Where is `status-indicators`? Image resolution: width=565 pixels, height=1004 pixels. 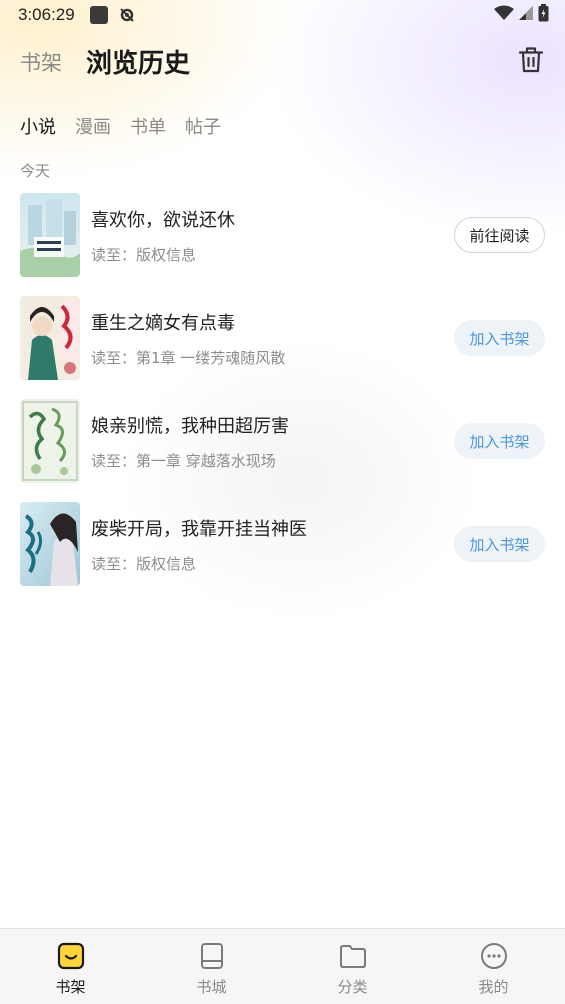 status-indicators is located at coordinates (521, 15).